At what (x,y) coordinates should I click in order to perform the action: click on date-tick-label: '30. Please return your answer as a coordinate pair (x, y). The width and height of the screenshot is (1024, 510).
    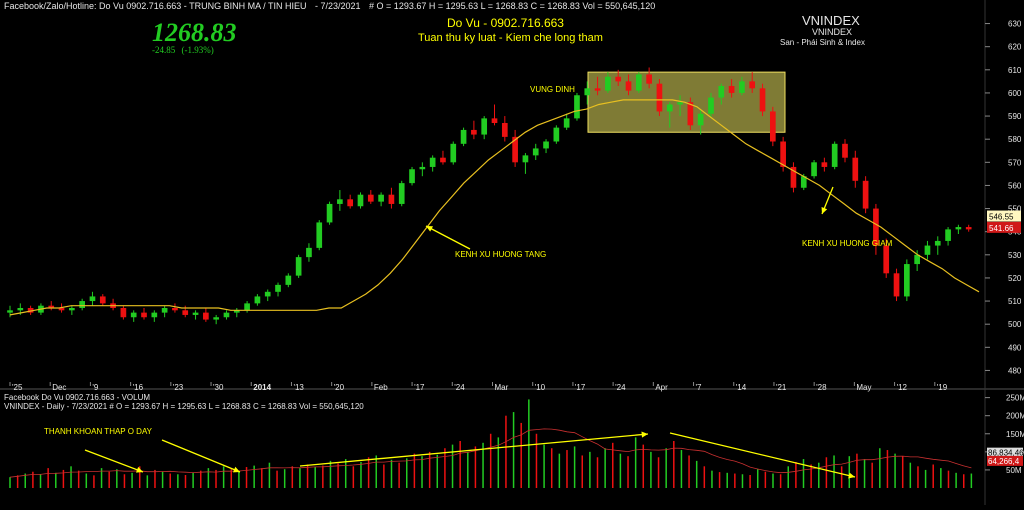
    Looking at the image, I should click on (218, 387).